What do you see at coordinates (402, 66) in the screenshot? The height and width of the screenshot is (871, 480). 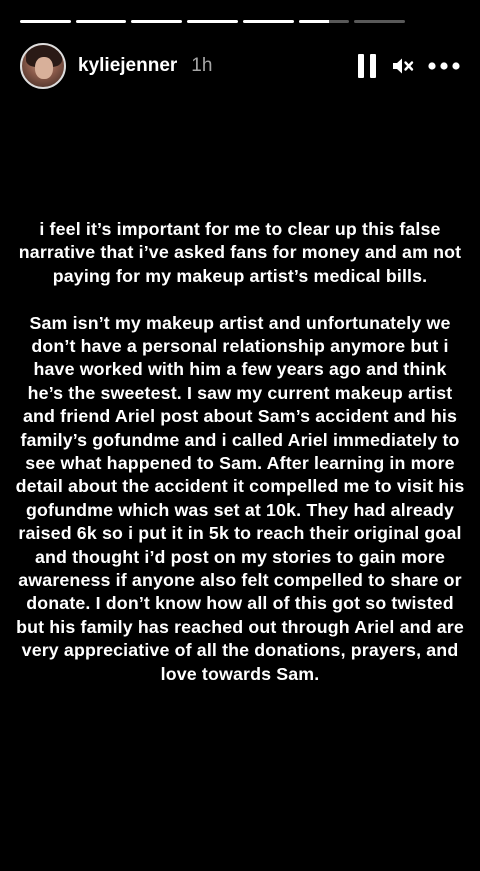 I see `mute-icon` at bounding box center [402, 66].